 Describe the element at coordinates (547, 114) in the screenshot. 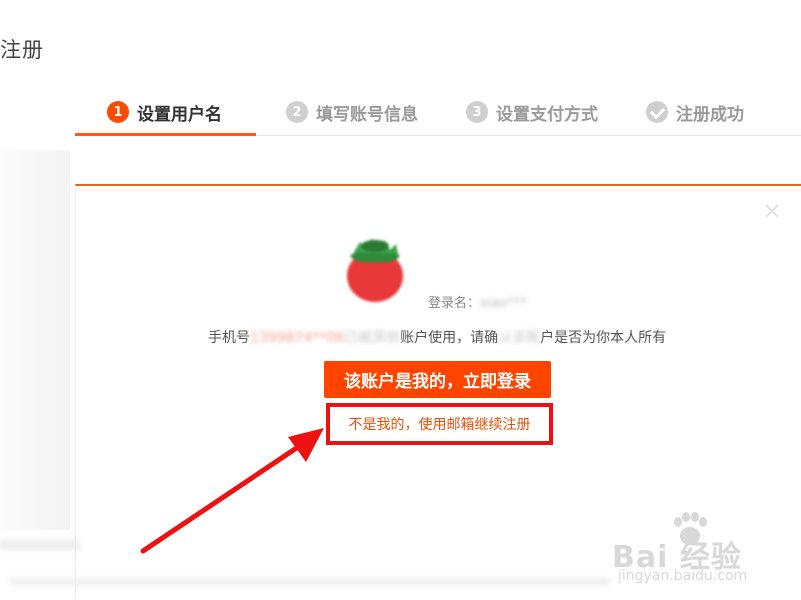

I see `step-label: 设置支付方式` at that location.